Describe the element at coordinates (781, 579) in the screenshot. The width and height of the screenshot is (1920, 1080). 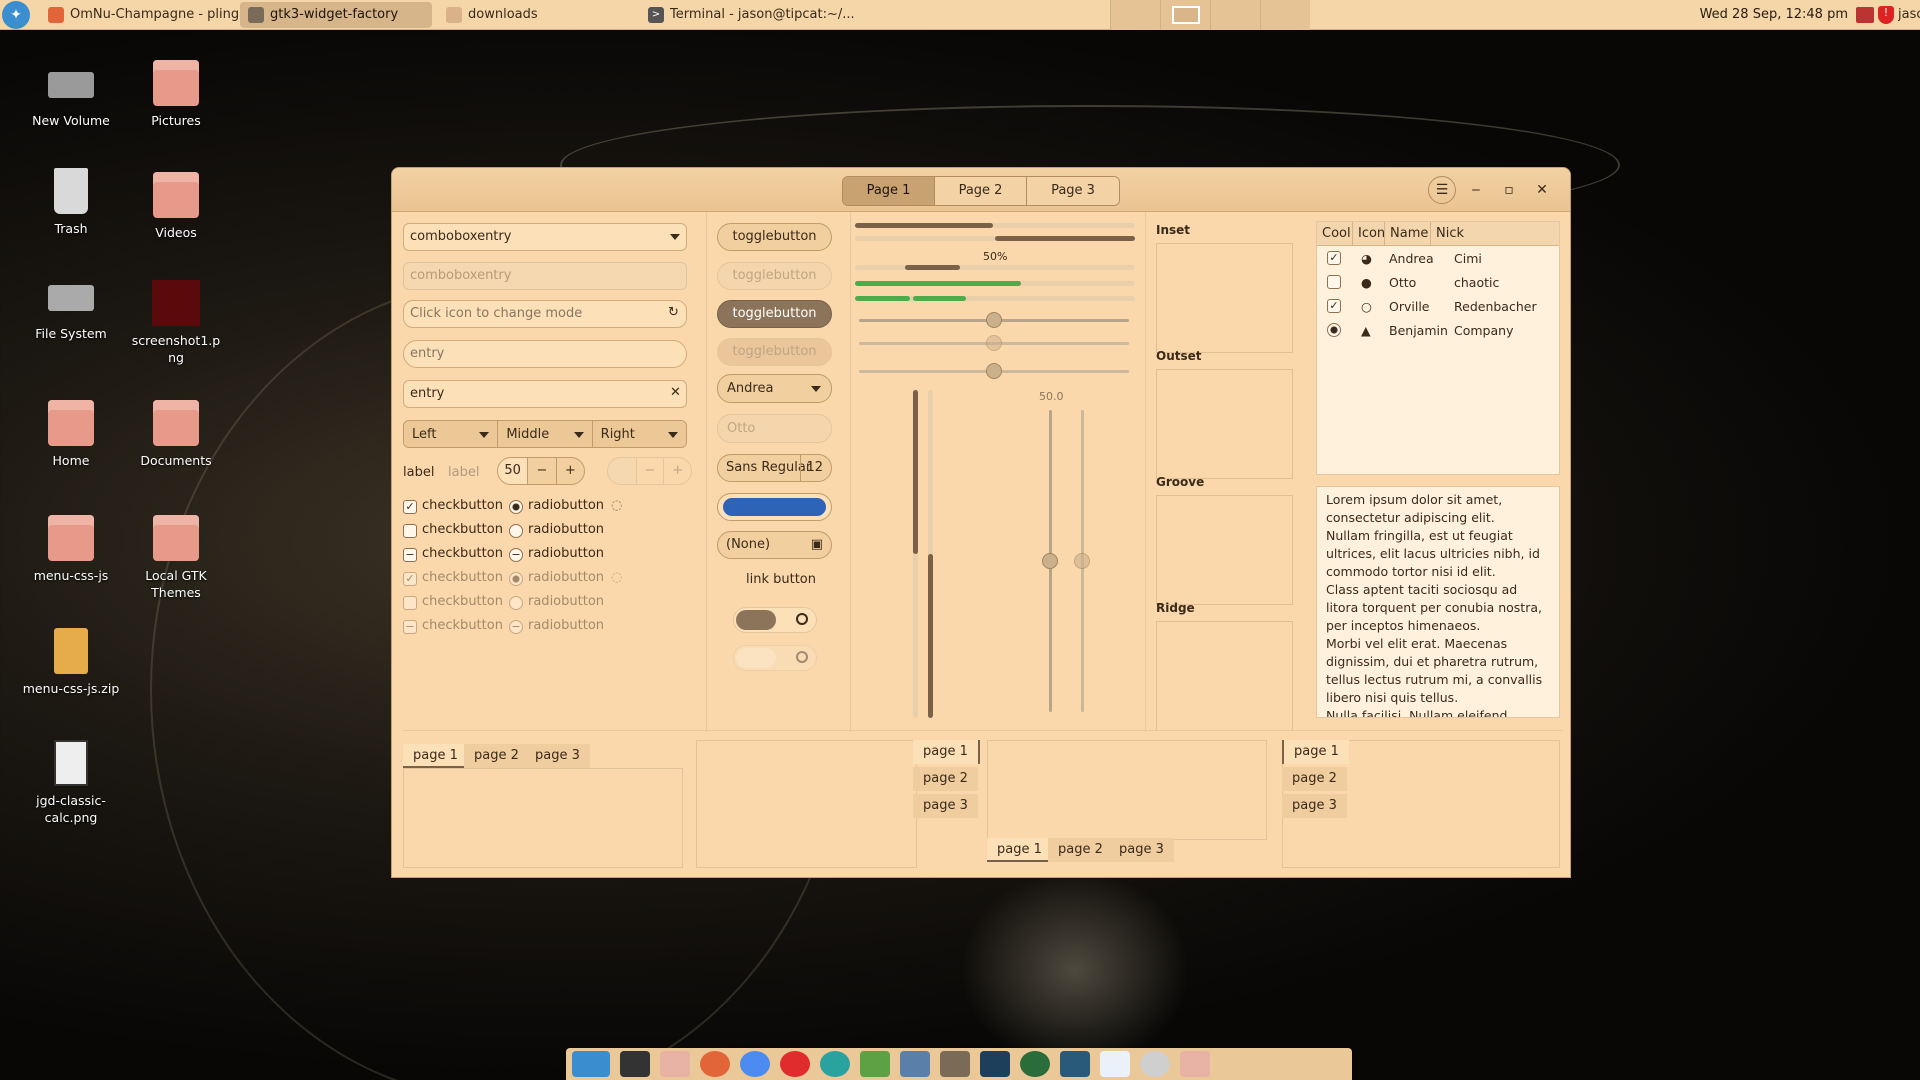
I see `link-button: link button` at that location.